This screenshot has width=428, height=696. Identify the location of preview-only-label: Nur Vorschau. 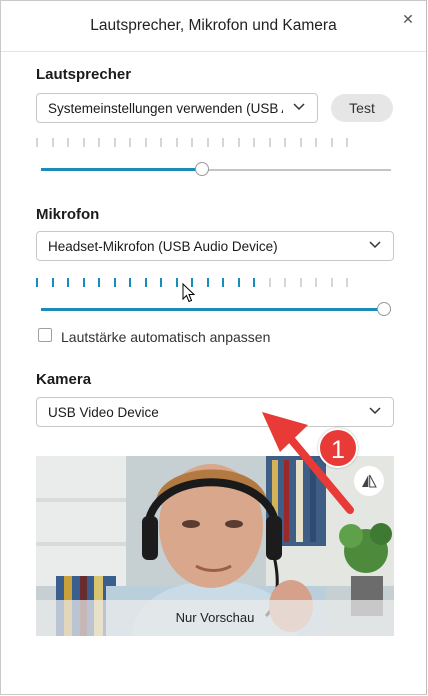
(215, 618).